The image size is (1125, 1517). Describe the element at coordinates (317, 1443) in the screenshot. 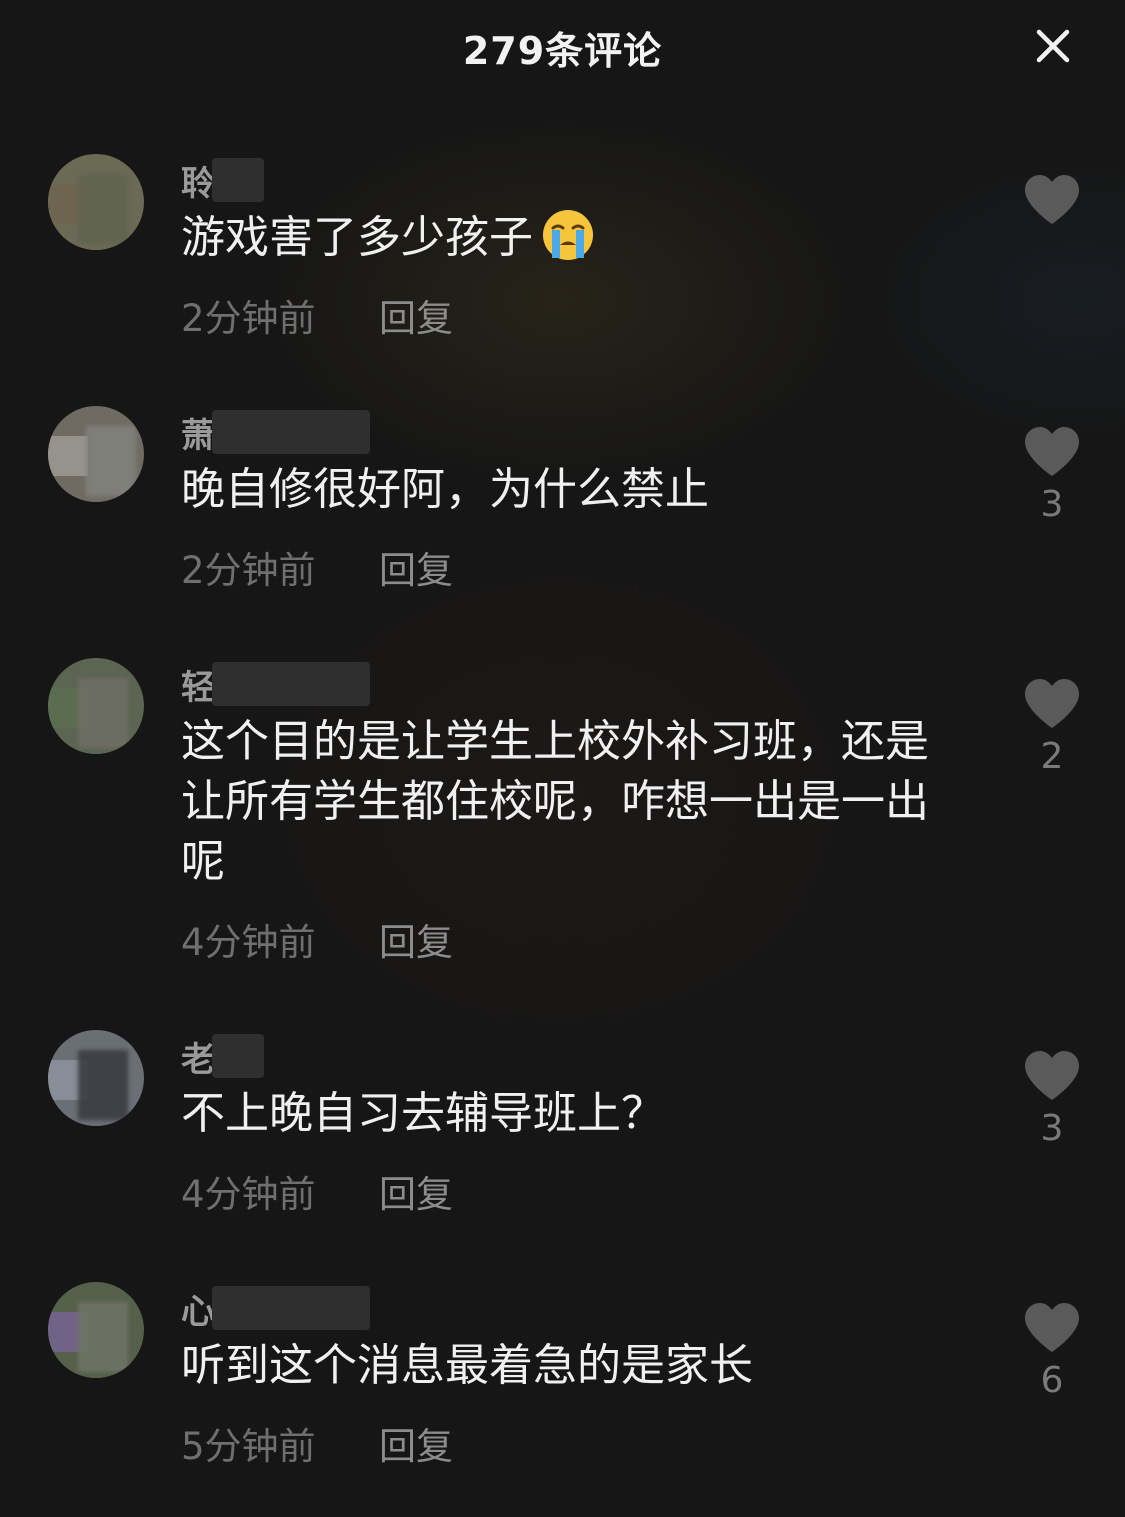

I see `comment-meta: 5分钟前 回复` at that location.